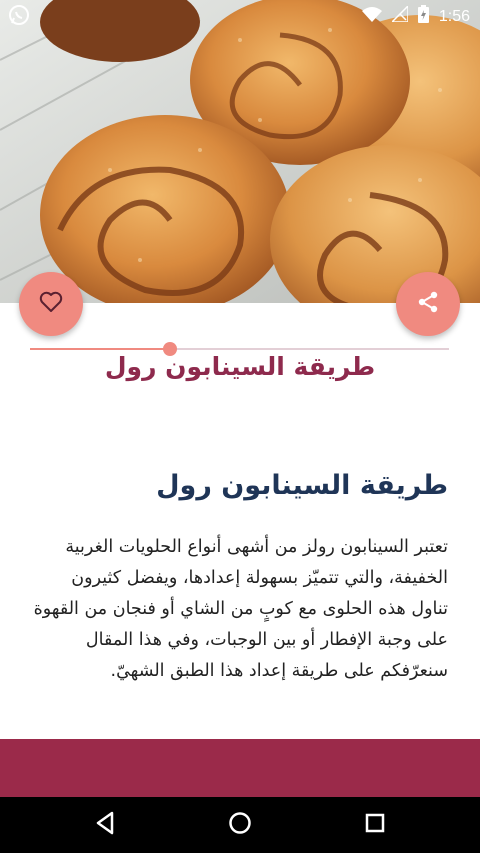 The width and height of the screenshot is (480, 853). I want to click on status-bar: 1:56, so click(240, 15).